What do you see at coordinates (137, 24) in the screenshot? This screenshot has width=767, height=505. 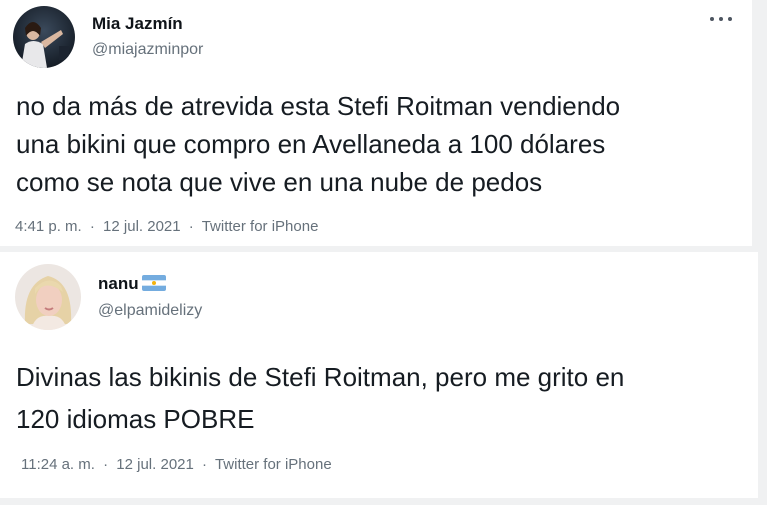 I see `display-name: Mia Jazmín` at bounding box center [137, 24].